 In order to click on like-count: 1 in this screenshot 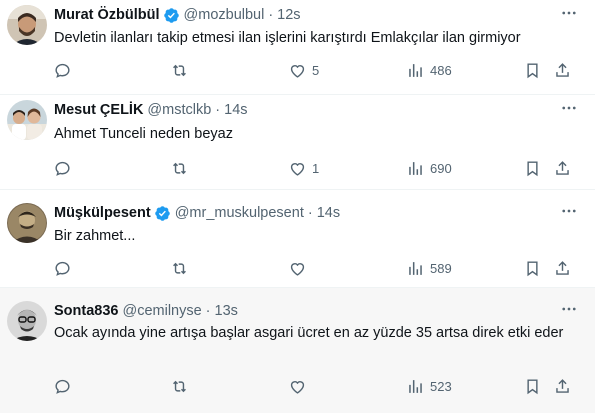, I will do `click(316, 168)`.